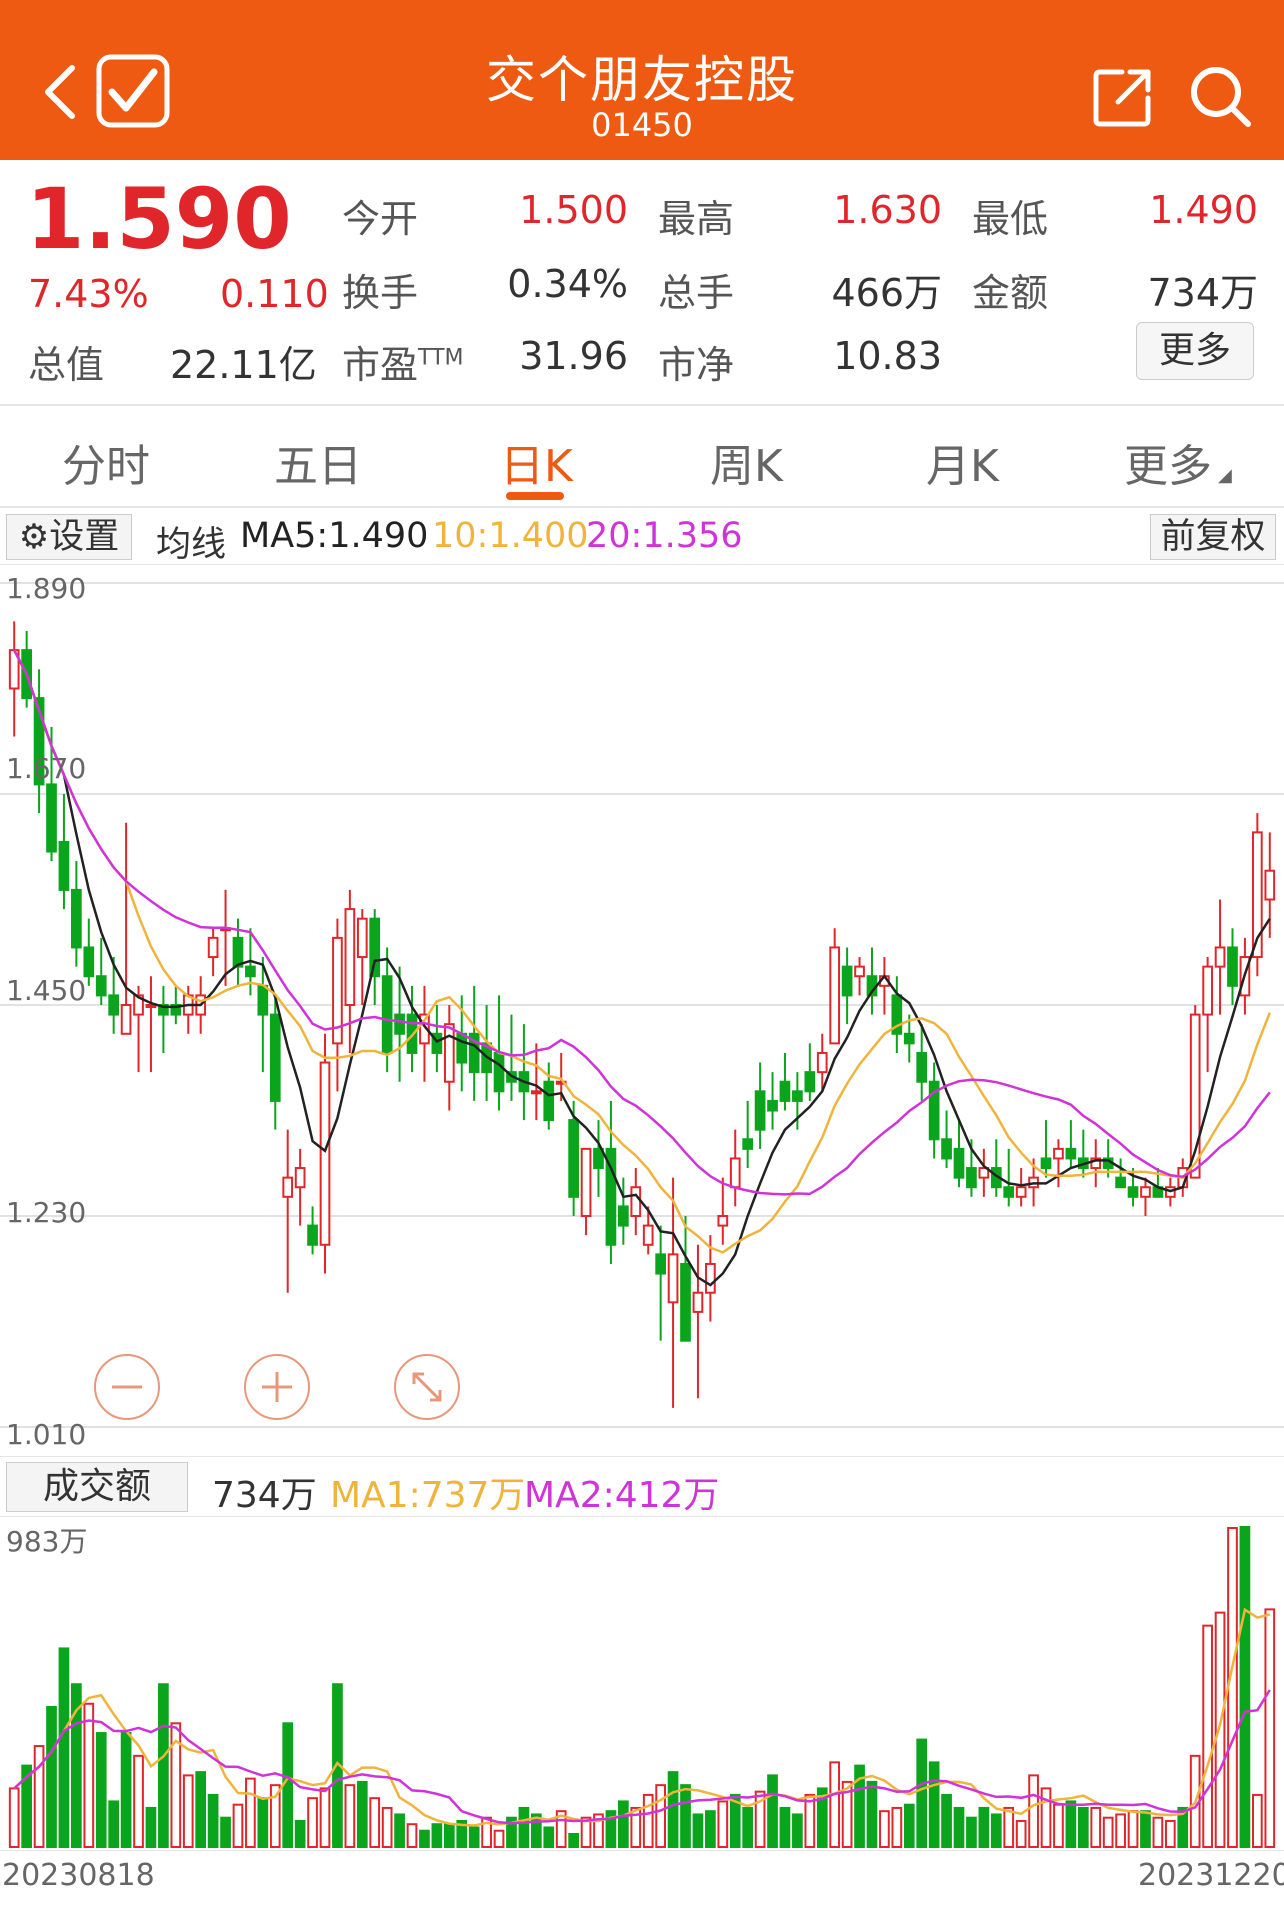  I want to click on volume-indicator-button: 成交额, so click(97, 1487).